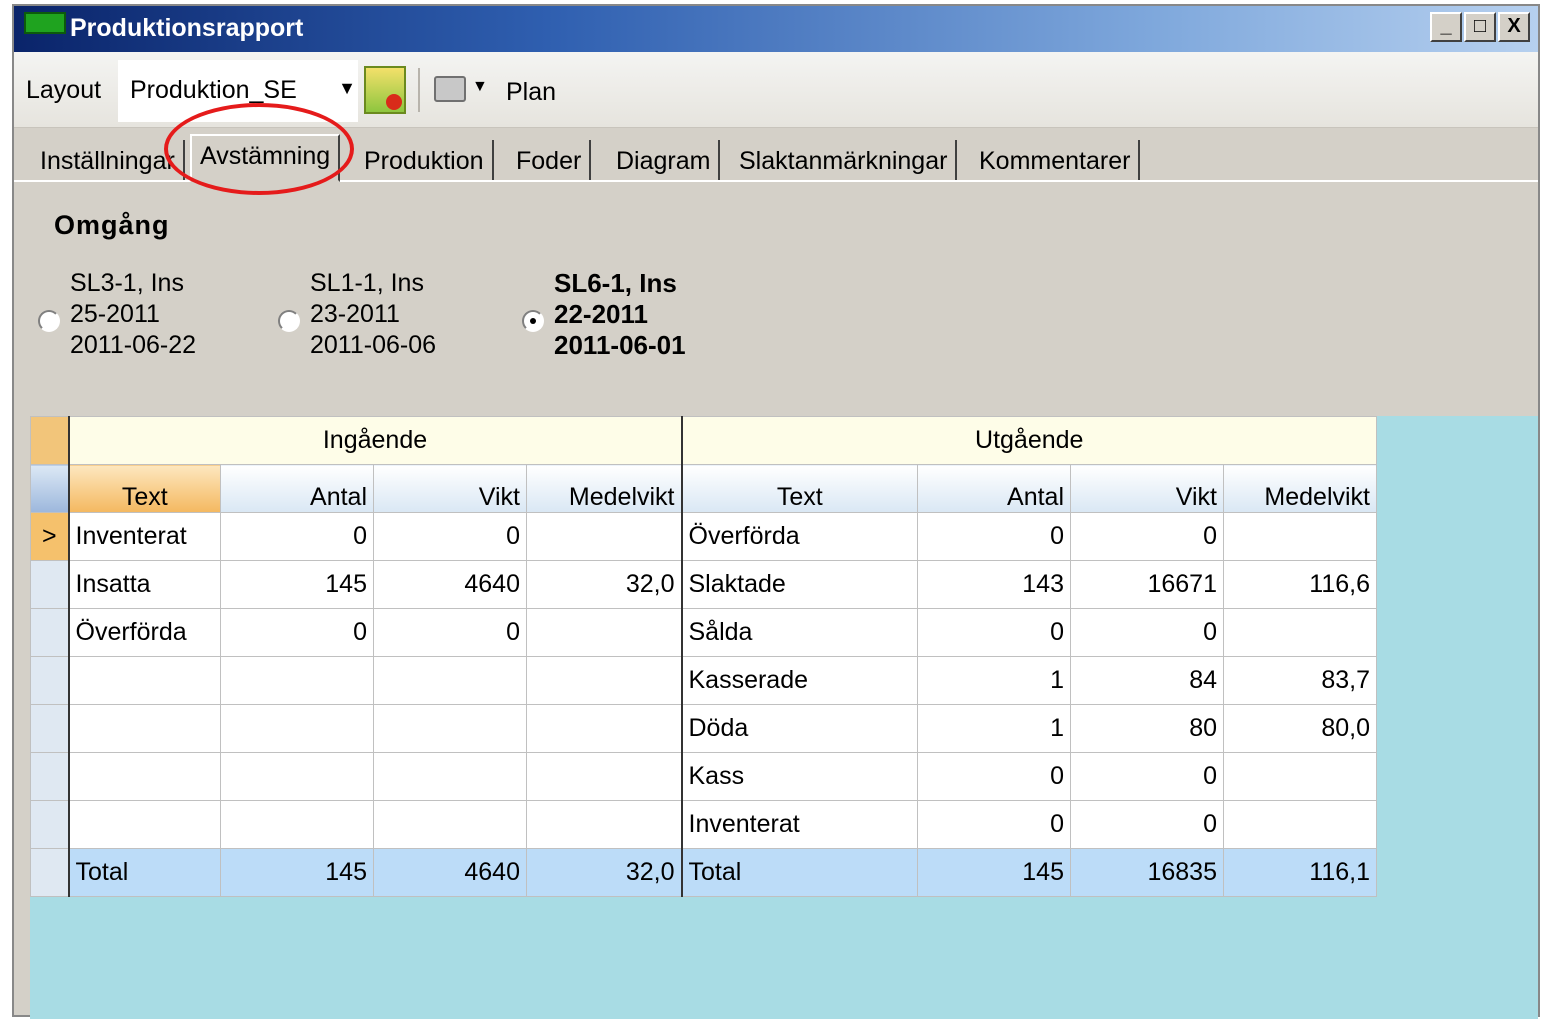  What do you see at coordinates (799, 632) in the screenshot?
I see `cell-text-out: Sålda` at bounding box center [799, 632].